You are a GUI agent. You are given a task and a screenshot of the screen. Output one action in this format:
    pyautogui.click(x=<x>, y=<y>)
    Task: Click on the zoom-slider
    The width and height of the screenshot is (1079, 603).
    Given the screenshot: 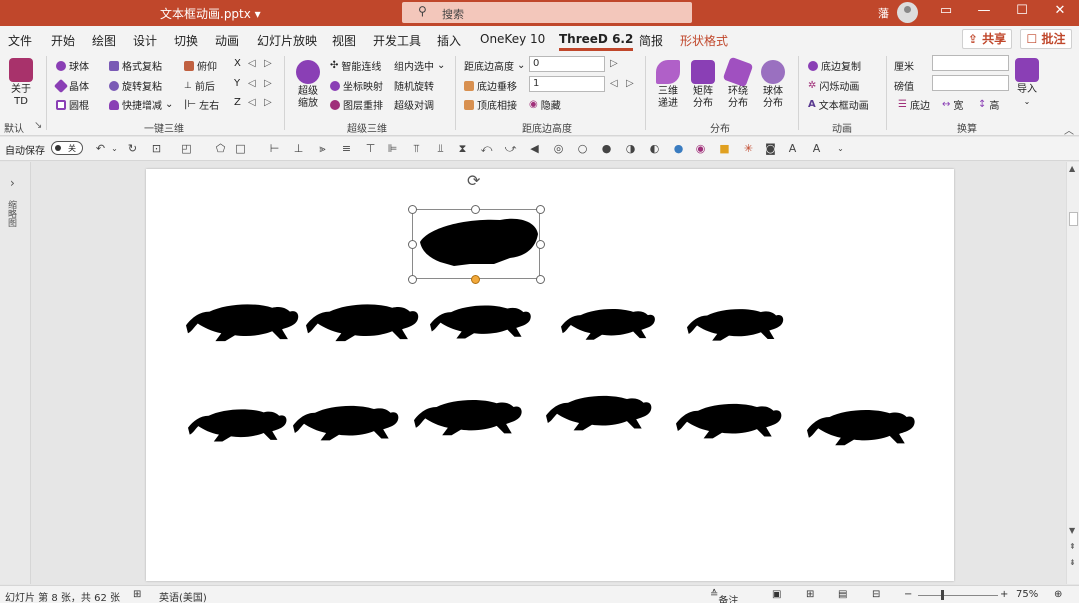 What is the action you would take?
    pyautogui.click(x=958, y=595)
    